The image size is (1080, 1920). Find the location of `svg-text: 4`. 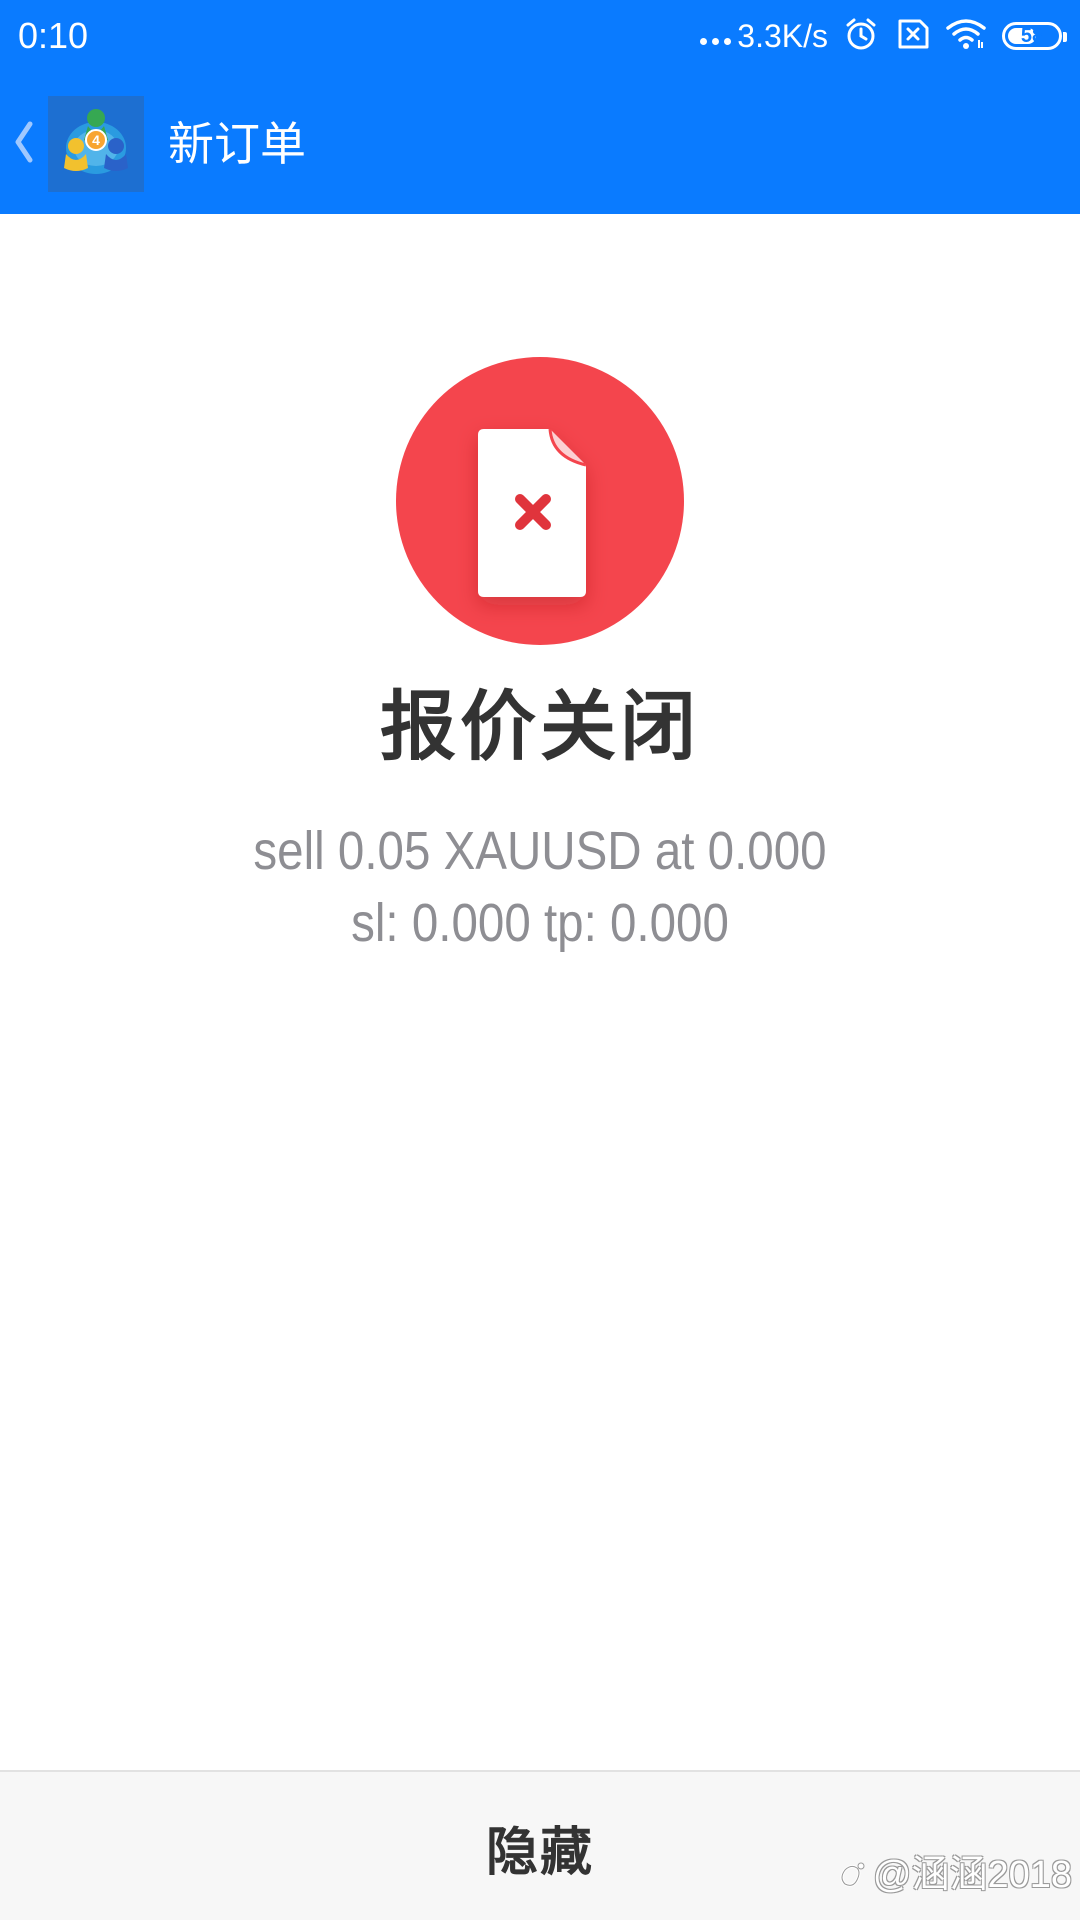

svg-text: 4 is located at coordinates (96, 140).